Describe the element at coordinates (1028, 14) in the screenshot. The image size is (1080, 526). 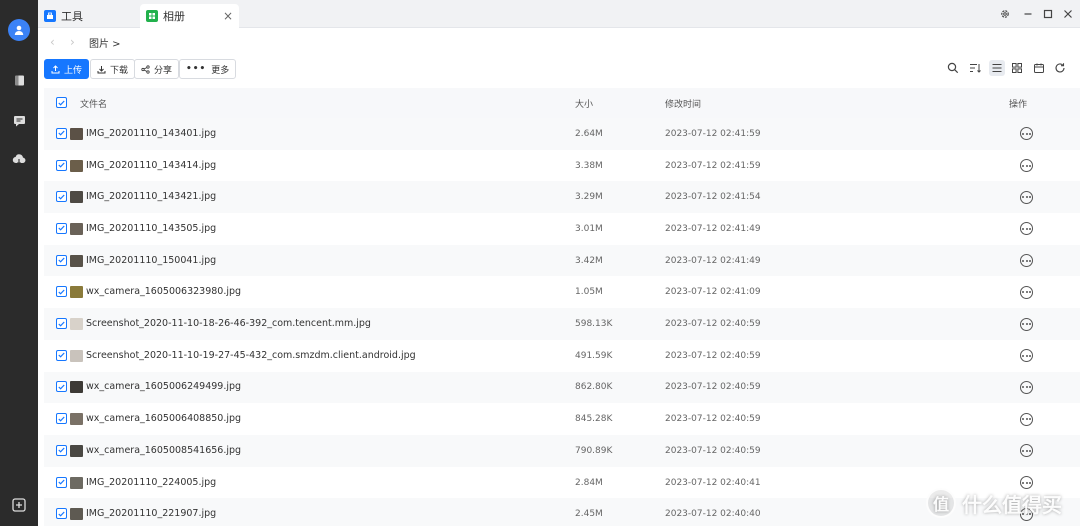
I see `minimize-icon` at that location.